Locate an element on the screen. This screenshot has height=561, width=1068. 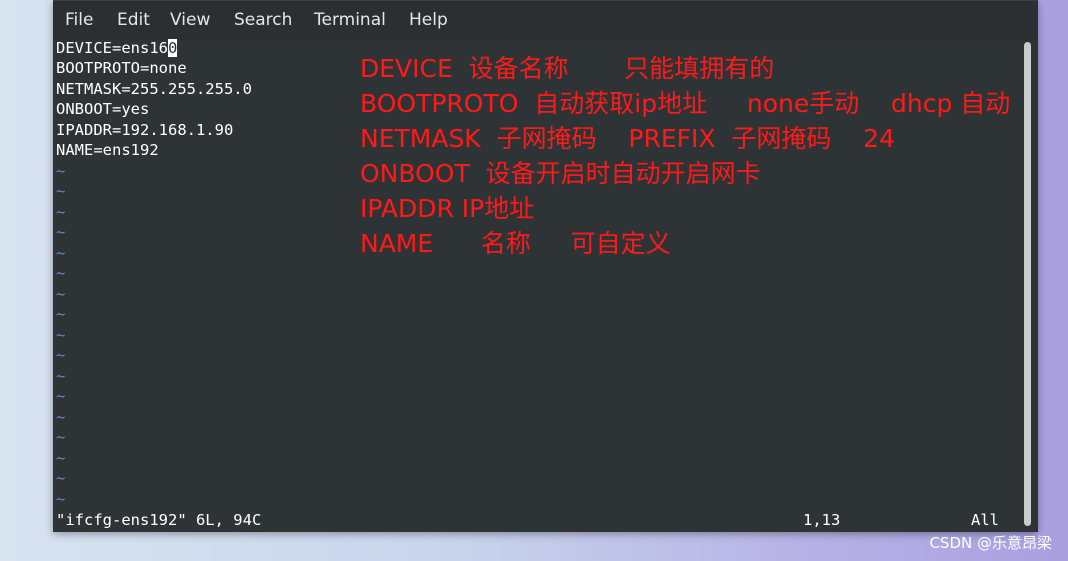
annotation-onboot: ONBOOT 设备开启时自动开启网卡 is located at coordinates (560, 173).